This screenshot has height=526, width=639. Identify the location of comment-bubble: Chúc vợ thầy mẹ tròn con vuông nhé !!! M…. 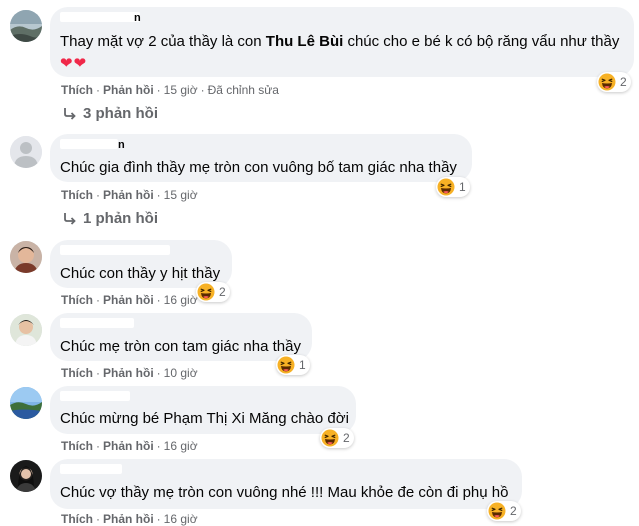
(286, 484).